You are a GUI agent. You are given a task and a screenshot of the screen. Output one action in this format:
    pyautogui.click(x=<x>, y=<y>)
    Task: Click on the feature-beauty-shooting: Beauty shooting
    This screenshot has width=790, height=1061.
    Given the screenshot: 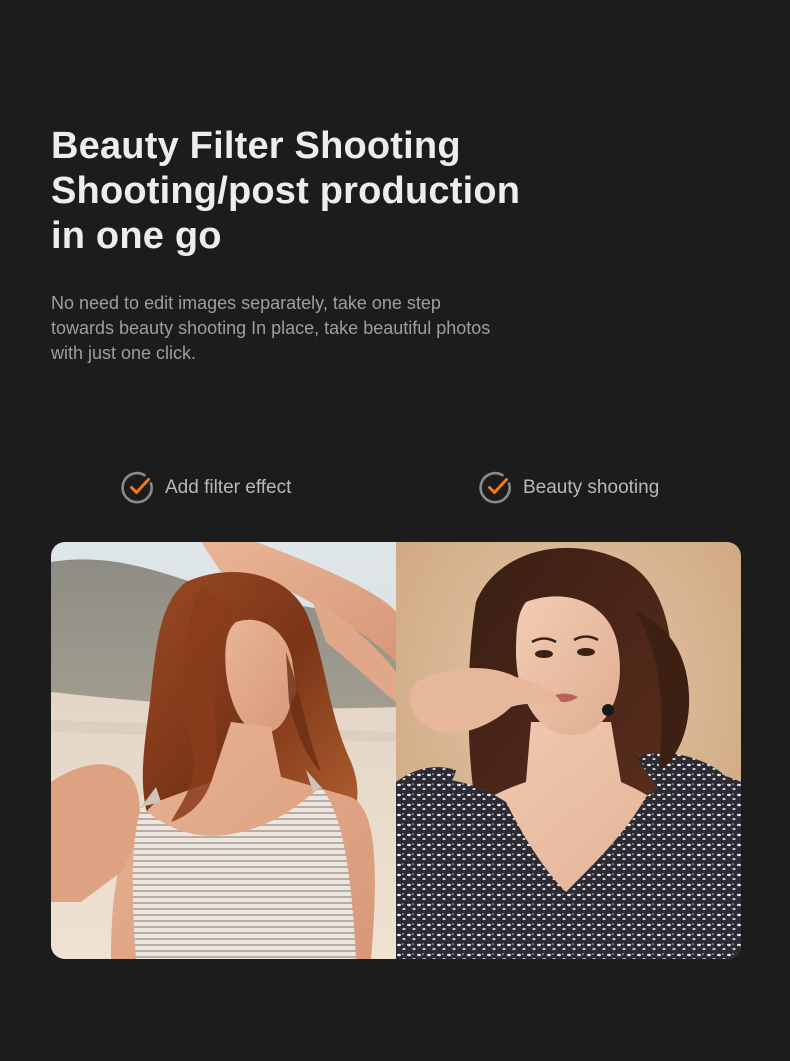 What is the action you would take?
    pyautogui.click(x=569, y=488)
    